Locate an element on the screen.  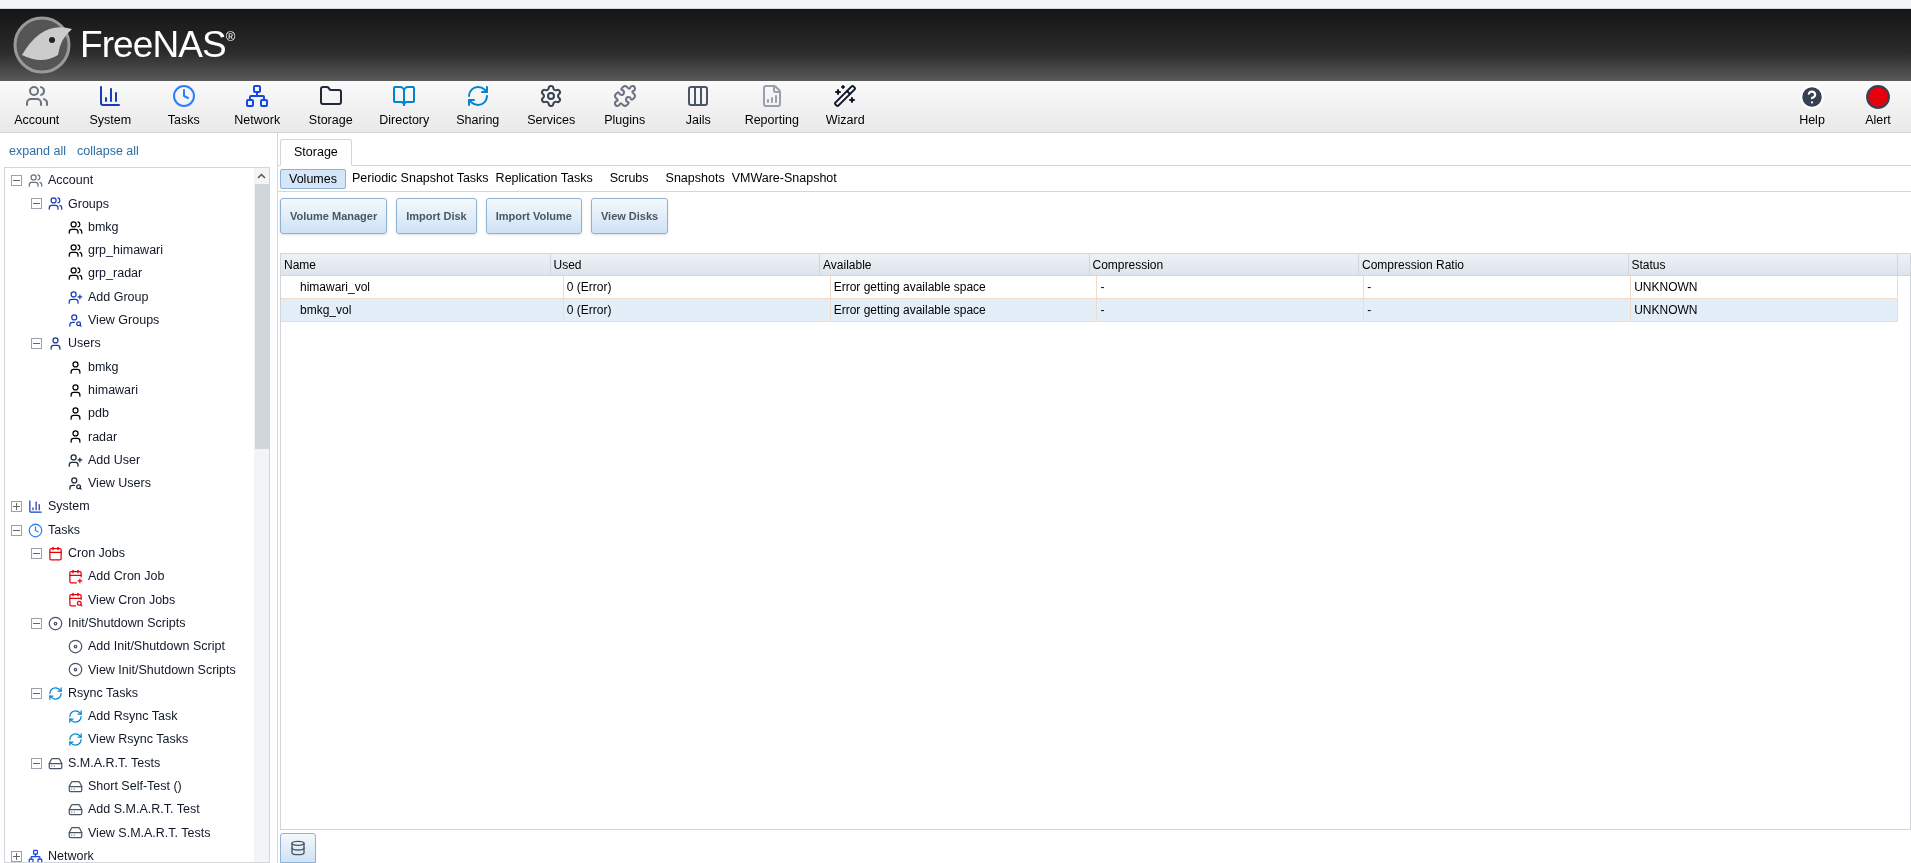
tree-item: Add User is located at coordinates (114, 460).